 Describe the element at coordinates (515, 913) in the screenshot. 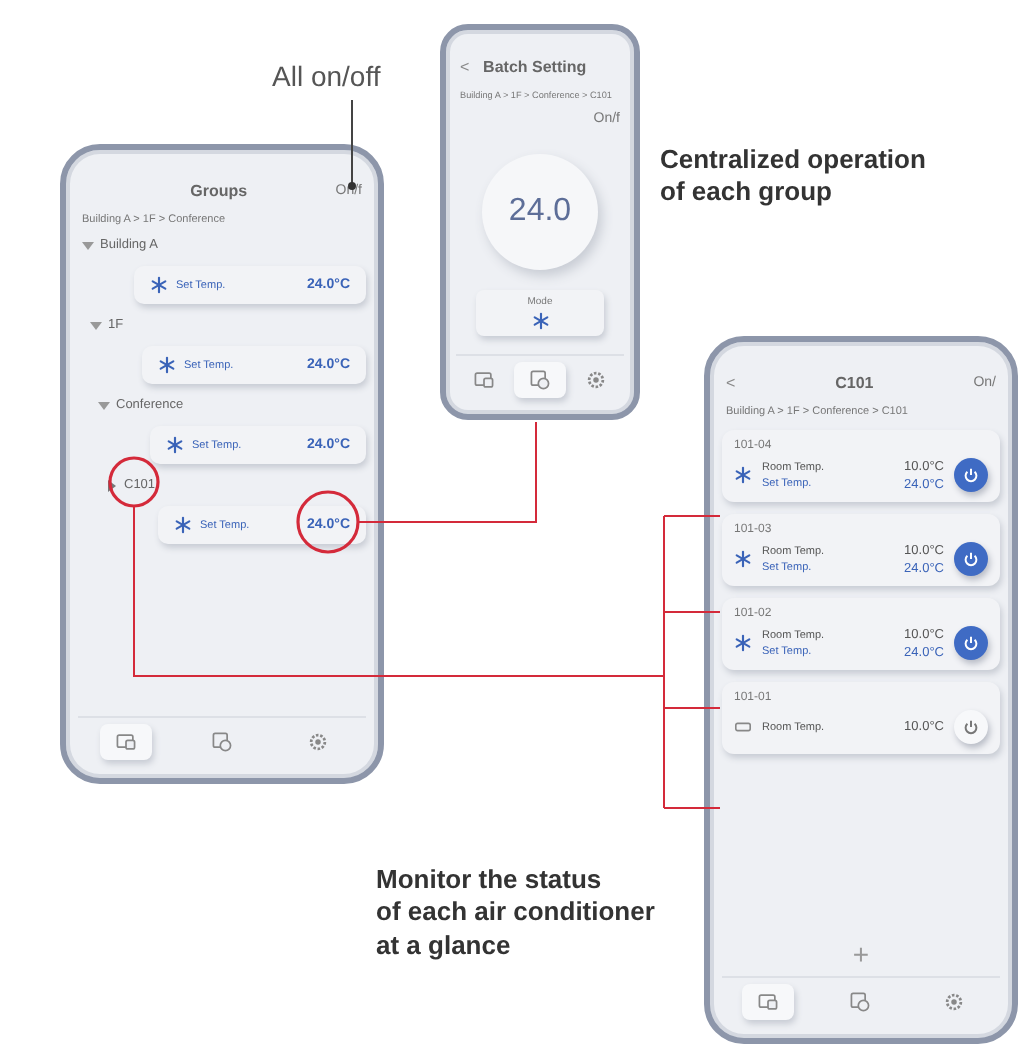

I see `callout-text: Monitor the status of each air conditioner at a glance` at that location.